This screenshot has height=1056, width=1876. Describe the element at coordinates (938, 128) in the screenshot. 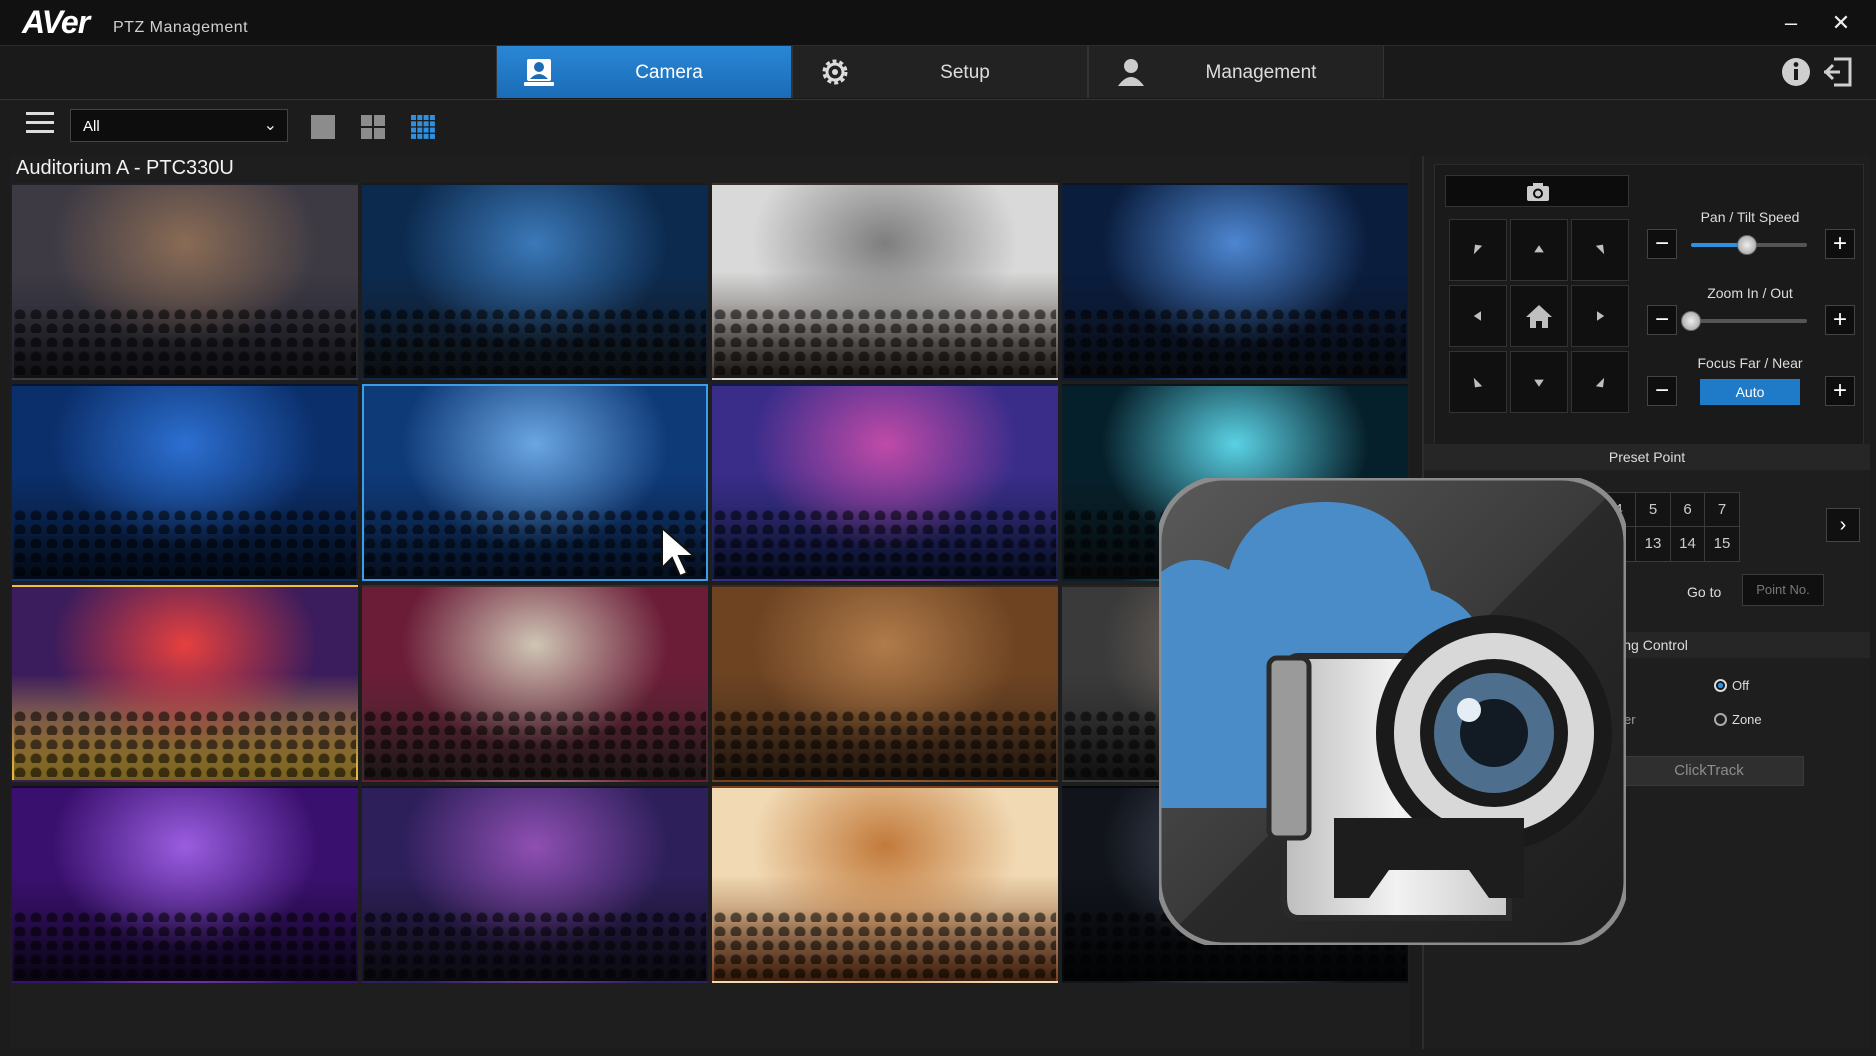

I see `view-toolbar: All ⌄` at that location.